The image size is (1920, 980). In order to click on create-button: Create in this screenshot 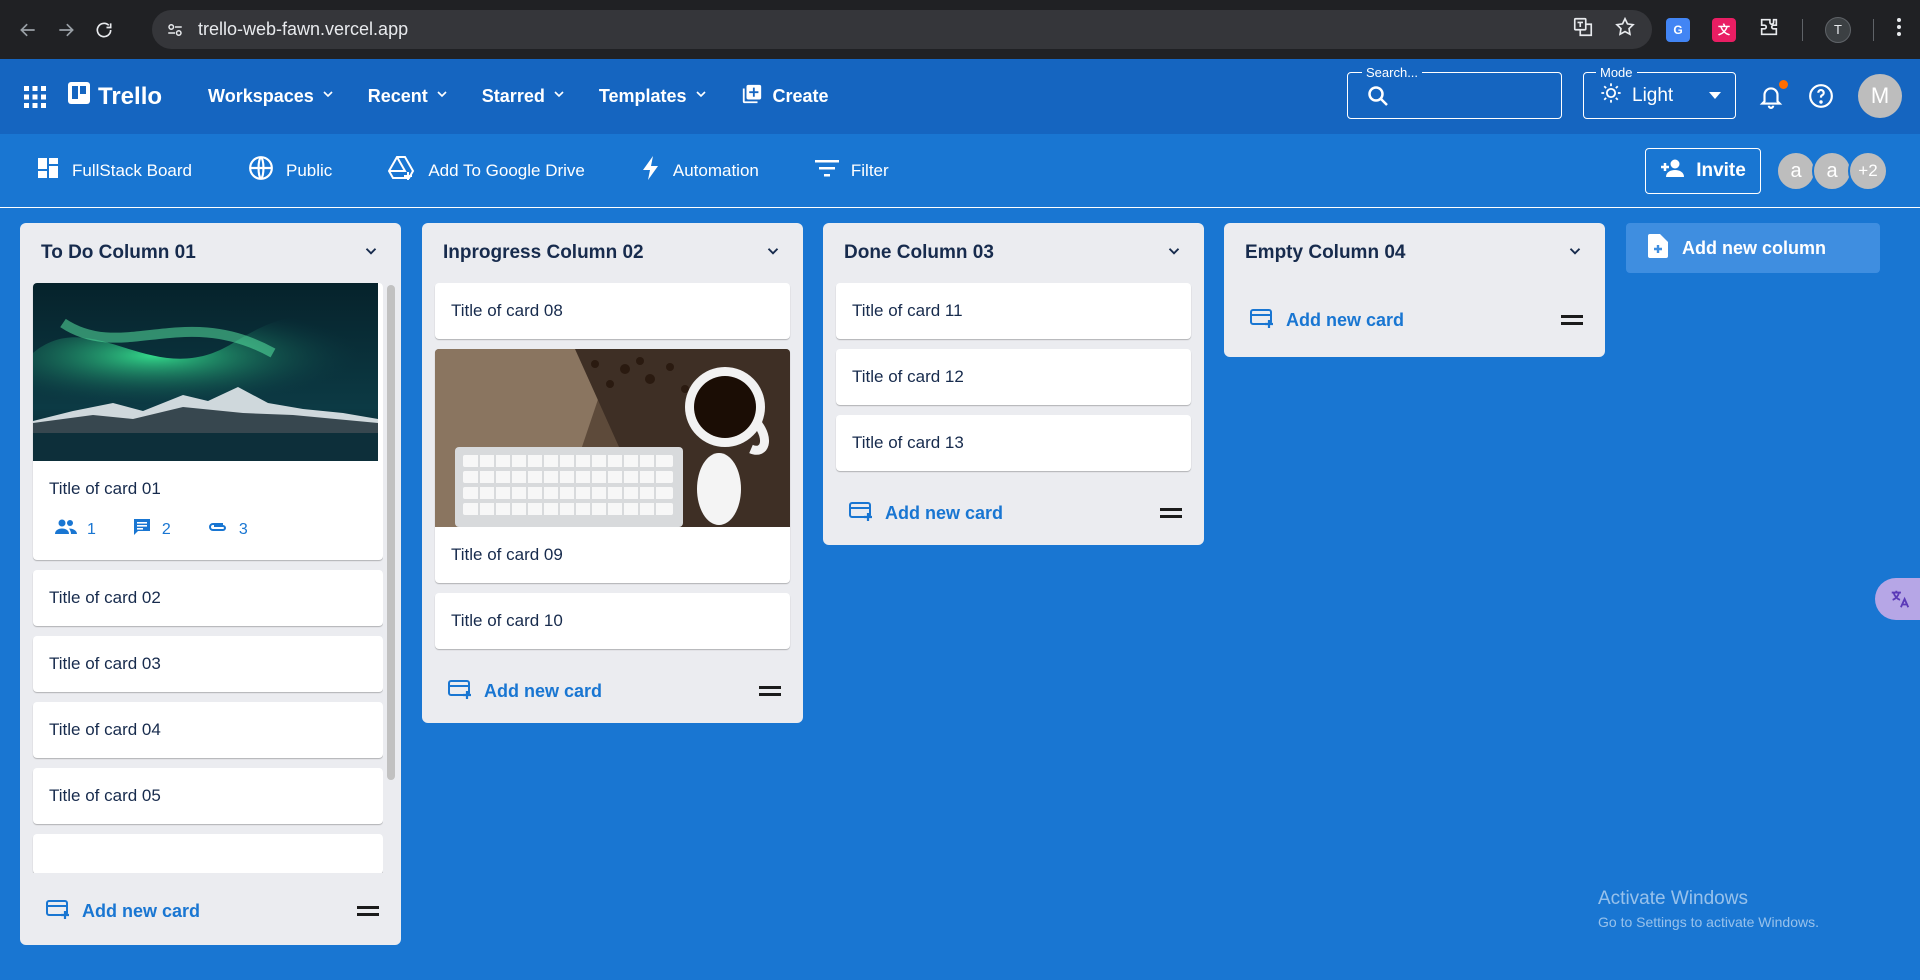, I will do `click(785, 96)`.